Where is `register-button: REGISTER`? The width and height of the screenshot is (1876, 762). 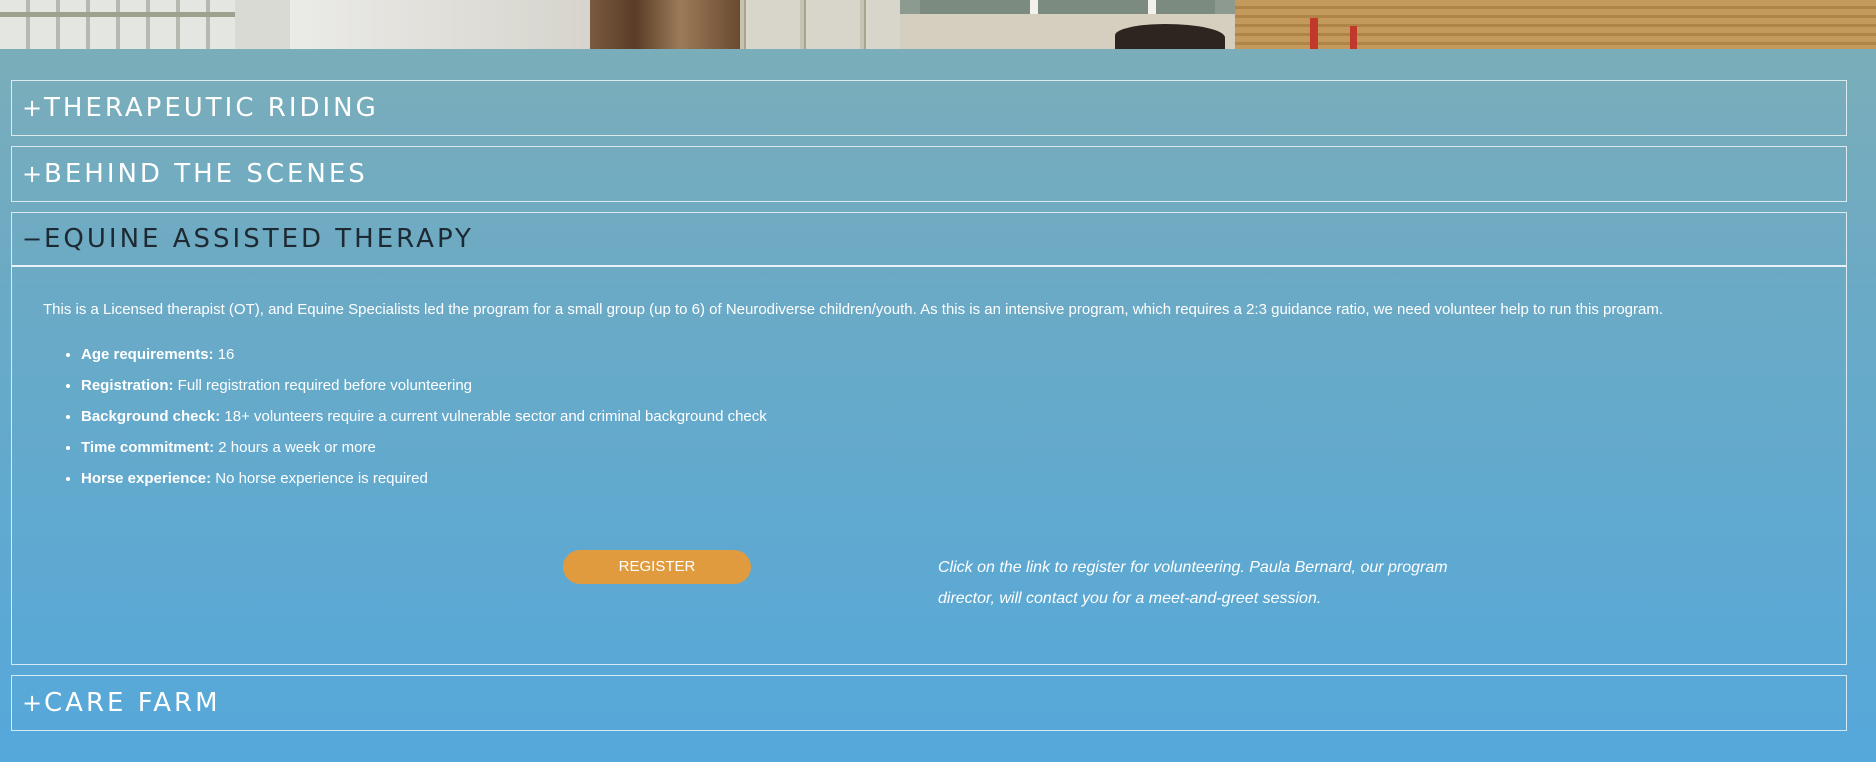
register-button: REGISTER is located at coordinates (657, 567).